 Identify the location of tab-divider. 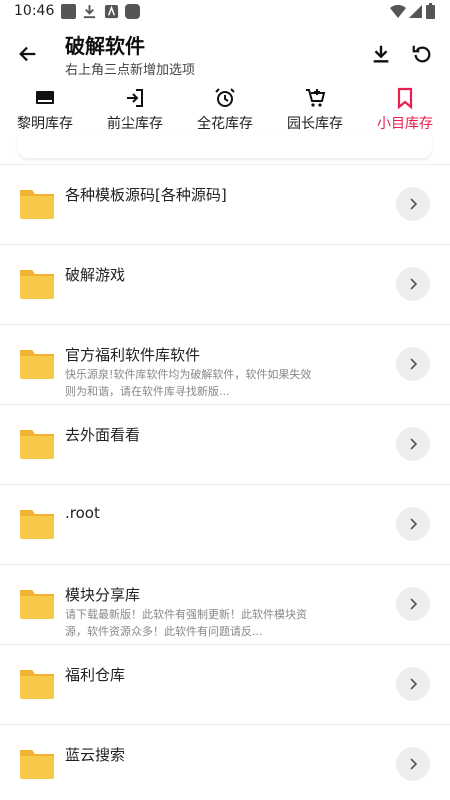
(225, 147).